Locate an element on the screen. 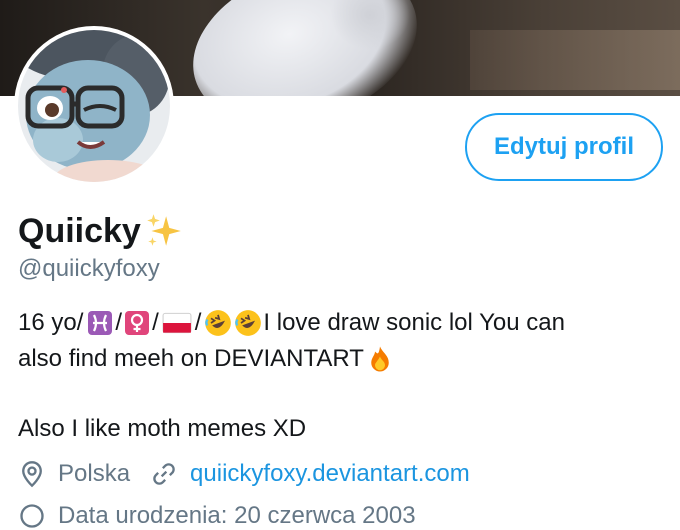  fire-icon is located at coordinates (380, 359).